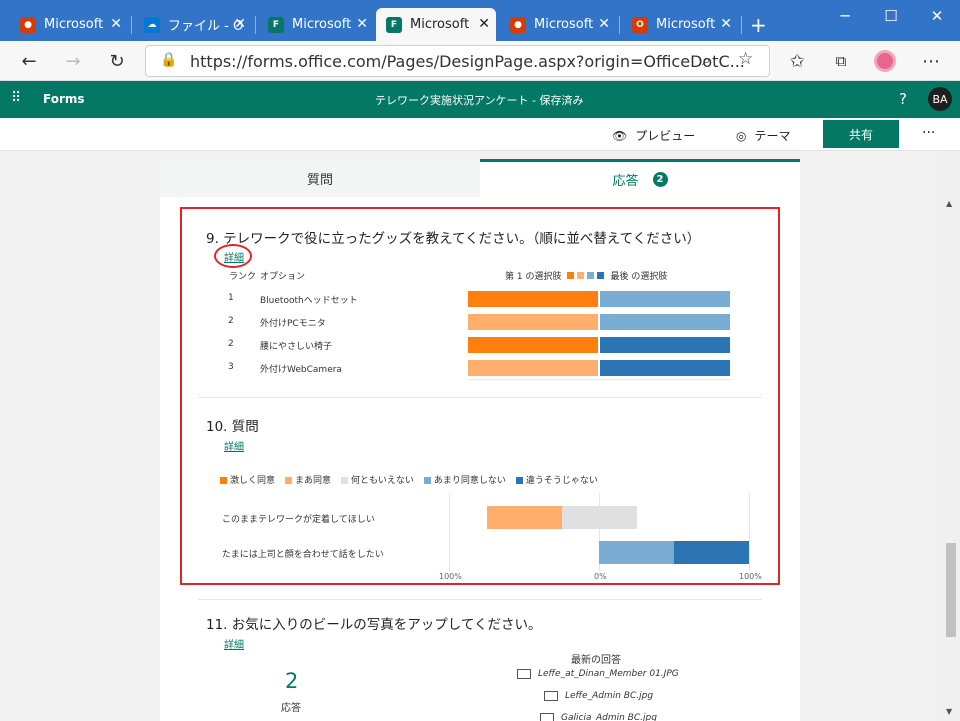 Image resolution: width=960 pixels, height=721 pixels. I want to click on latest-responses-label: 最新の回答, so click(596, 660).